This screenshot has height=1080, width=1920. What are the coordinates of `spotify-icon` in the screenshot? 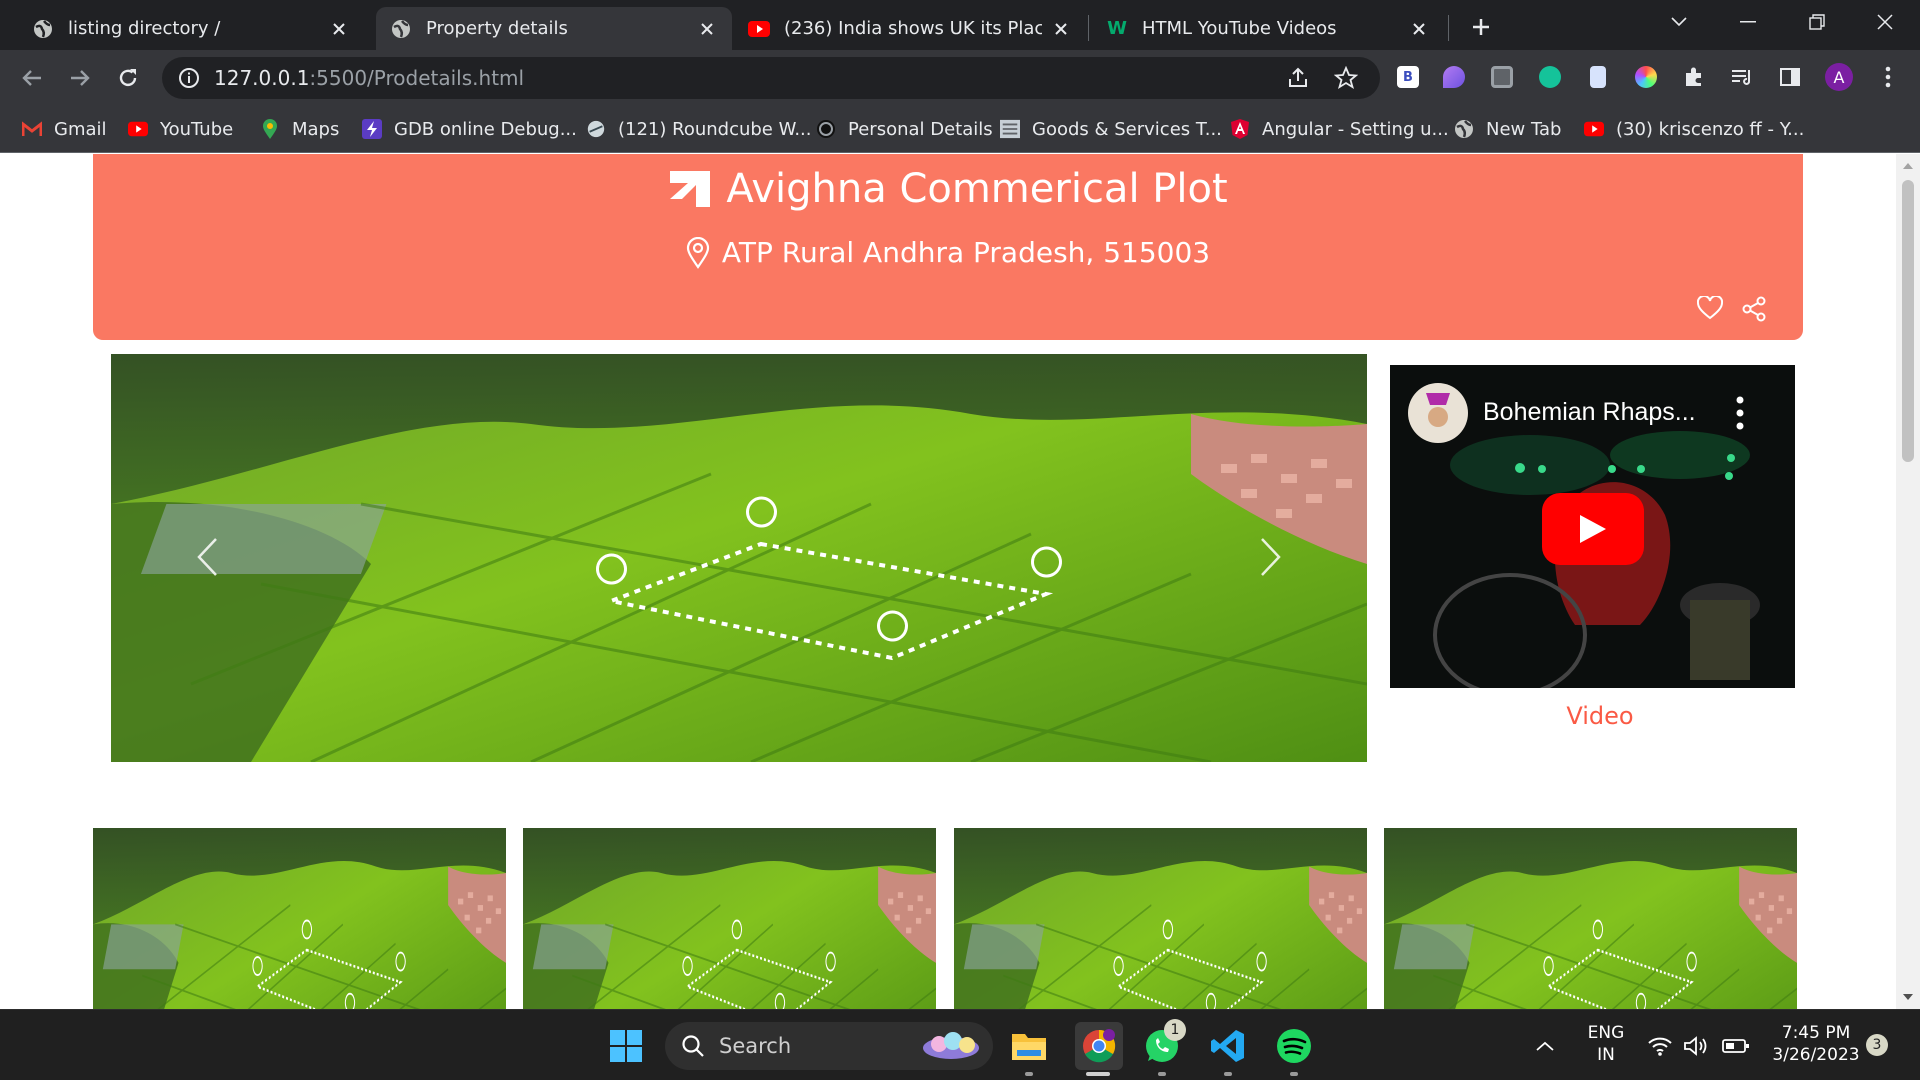 It's located at (1294, 1046).